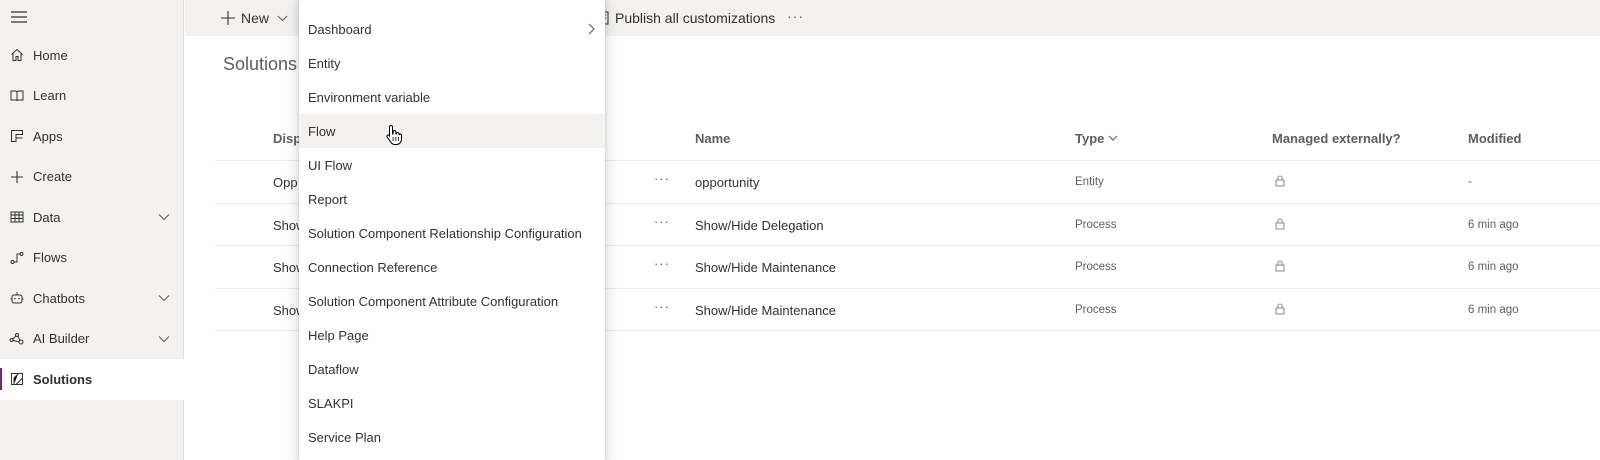  What do you see at coordinates (92, 339) in the screenshot?
I see `sidebar-item-ai-builder: AI Builder` at bounding box center [92, 339].